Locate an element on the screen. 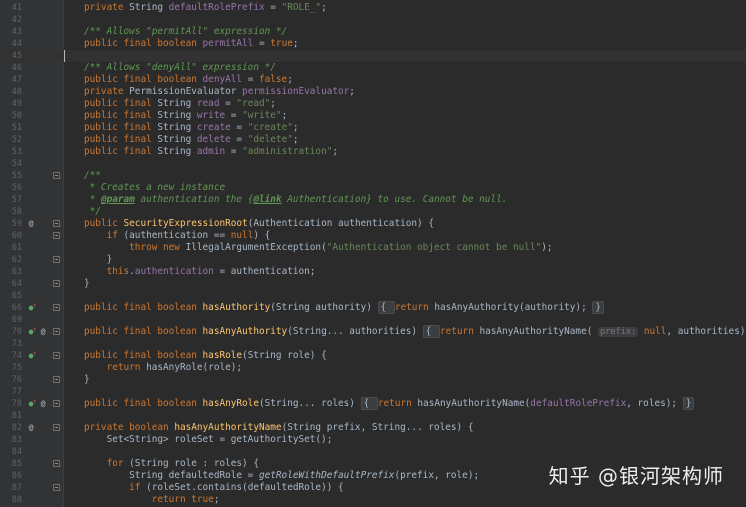 Image resolution: width=746 pixels, height=507 pixels. code-text: this.authentication = authentication; is located at coordinates (200, 272).